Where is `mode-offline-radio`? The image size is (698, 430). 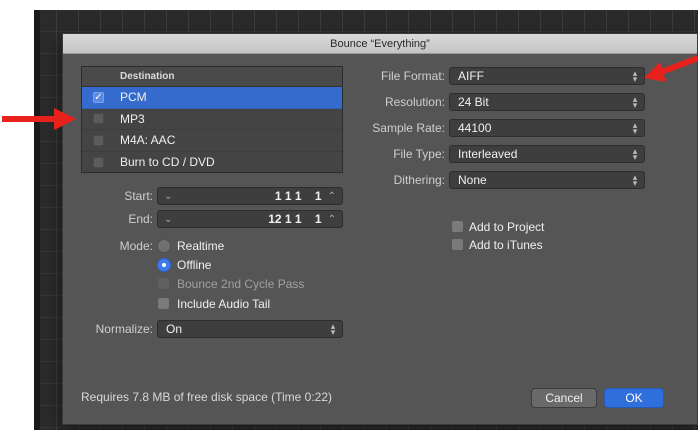 mode-offline-radio is located at coordinates (164, 265).